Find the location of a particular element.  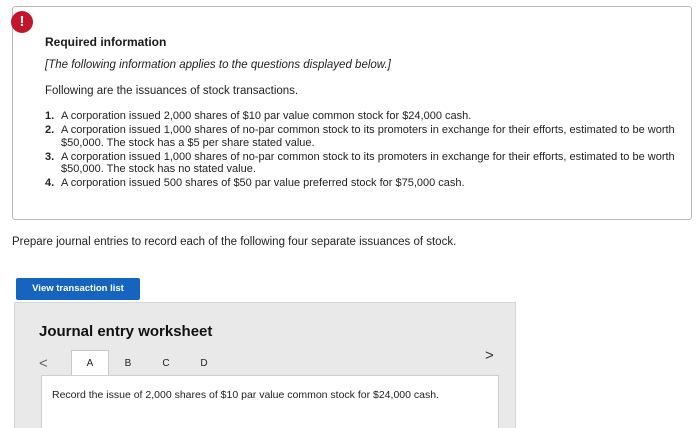

worksheet-title: Journal entry worksheet is located at coordinates (126, 331).